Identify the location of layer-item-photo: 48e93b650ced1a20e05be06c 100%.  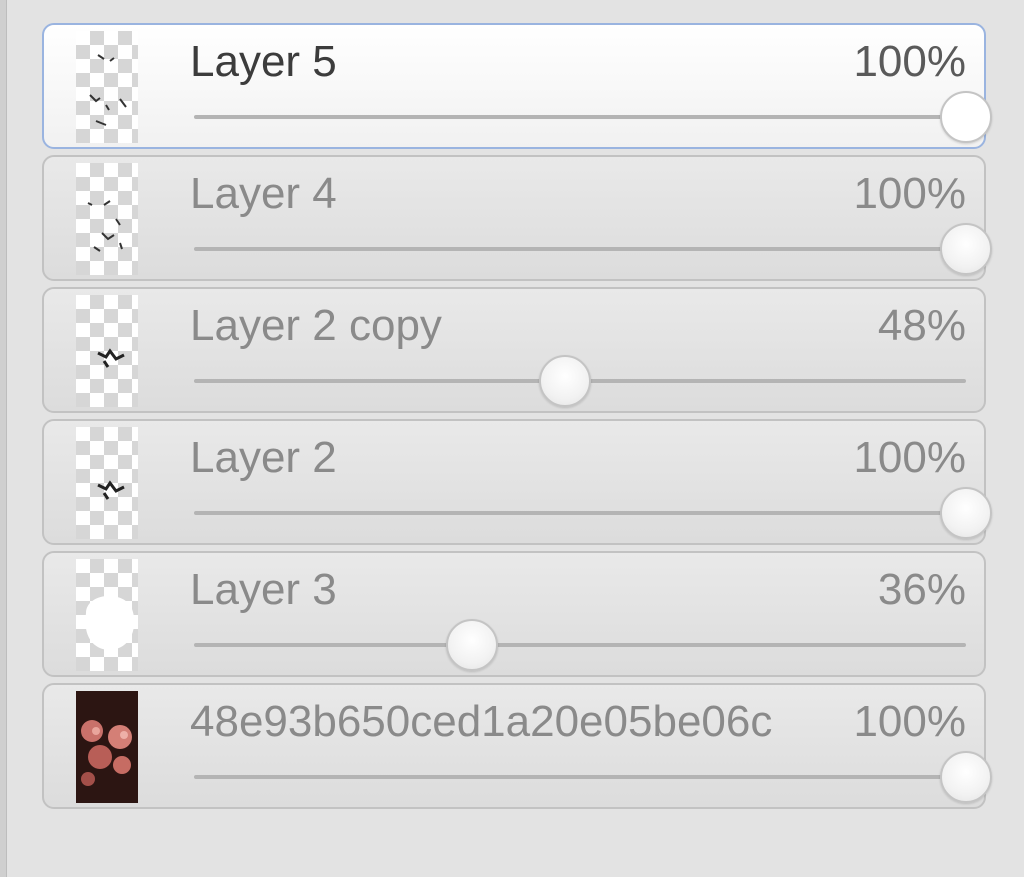
(517, 746).